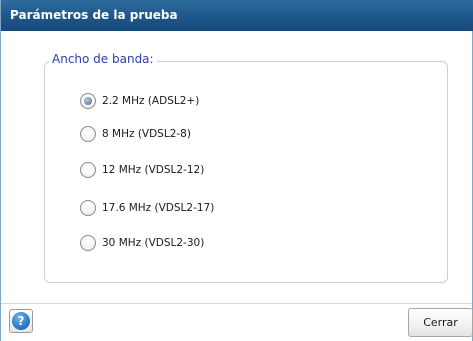  What do you see at coordinates (94, 15) in the screenshot?
I see `dialog-title: Parámetros de la prueba` at bounding box center [94, 15].